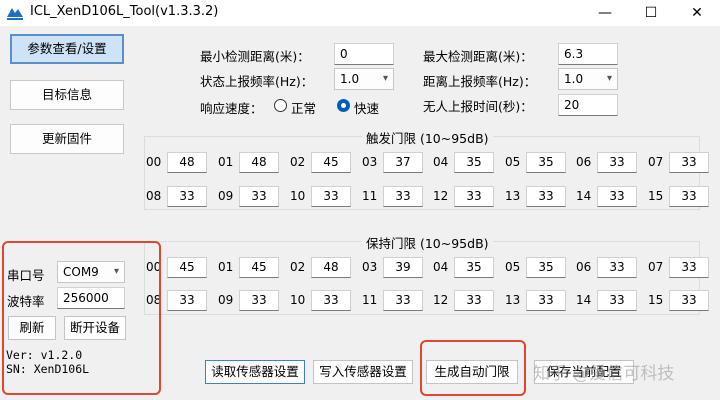 The height and width of the screenshot is (400, 720). I want to click on hold-gate-index: 01, so click(226, 267).